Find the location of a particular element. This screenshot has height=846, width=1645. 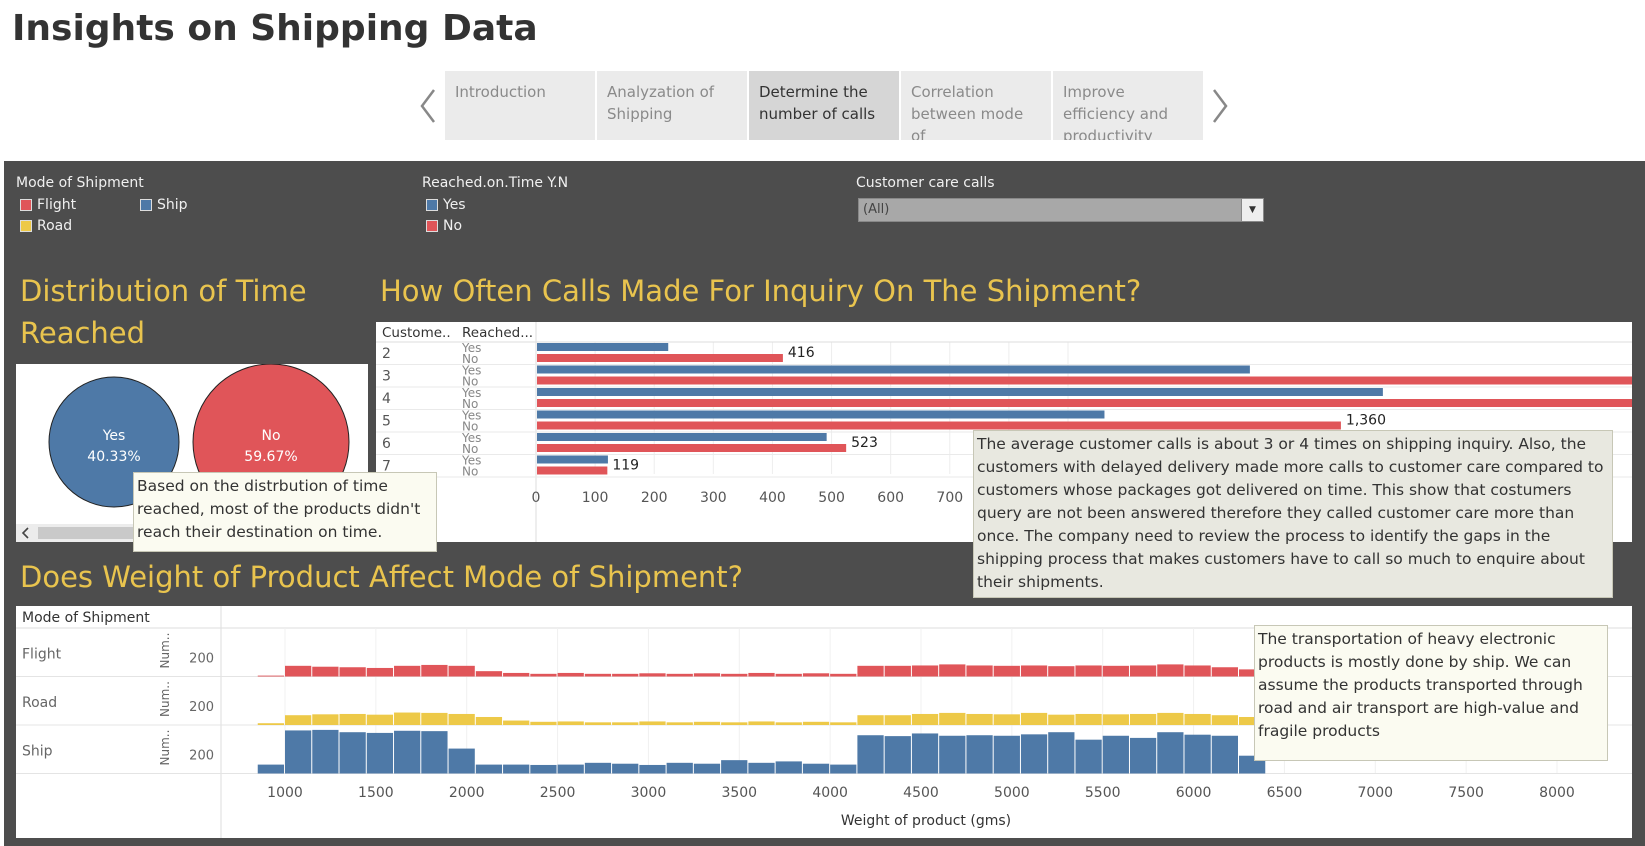

legend-item-no: No is located at coordinates (444, 226).